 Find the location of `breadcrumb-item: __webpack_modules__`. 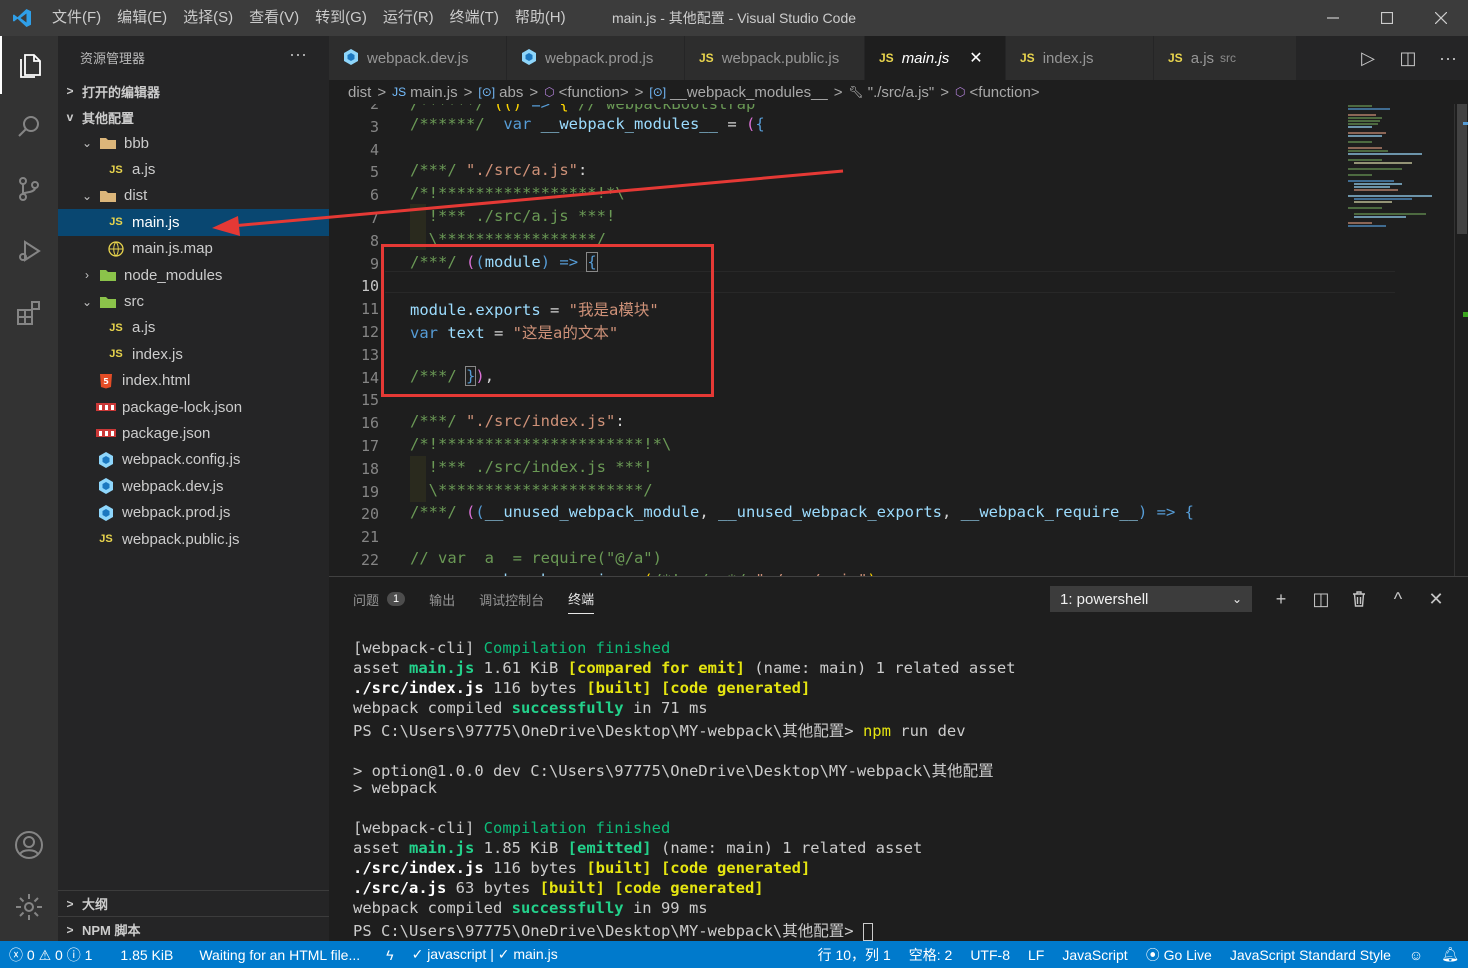

breadcrumb-item: __webpack_modules__ is located at coordinates (749, 92).